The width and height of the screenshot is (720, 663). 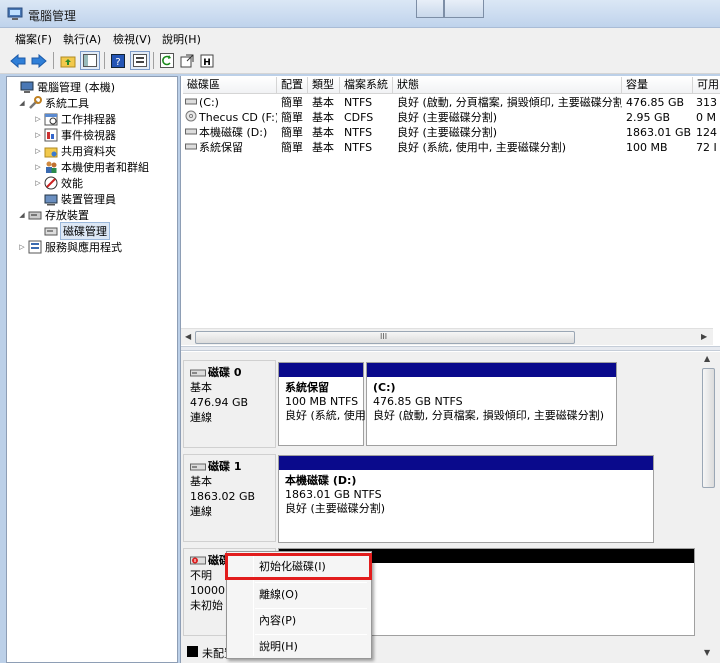 I want to click on show-tree-icon, so click(x=90, y=60).